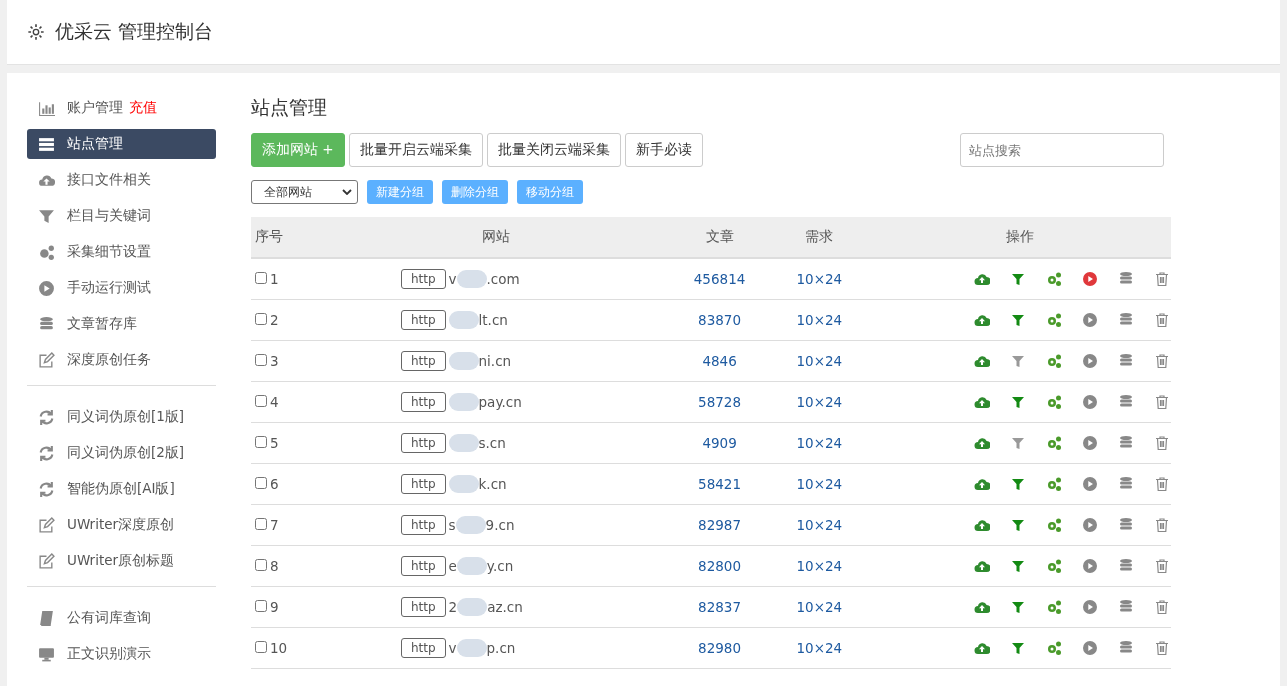 This screenshot has height=686, width=1287. Describe the element at coordinates (121, 108) in the screenshot. I see `sidebar-item: 账户管理 充值` at that location.